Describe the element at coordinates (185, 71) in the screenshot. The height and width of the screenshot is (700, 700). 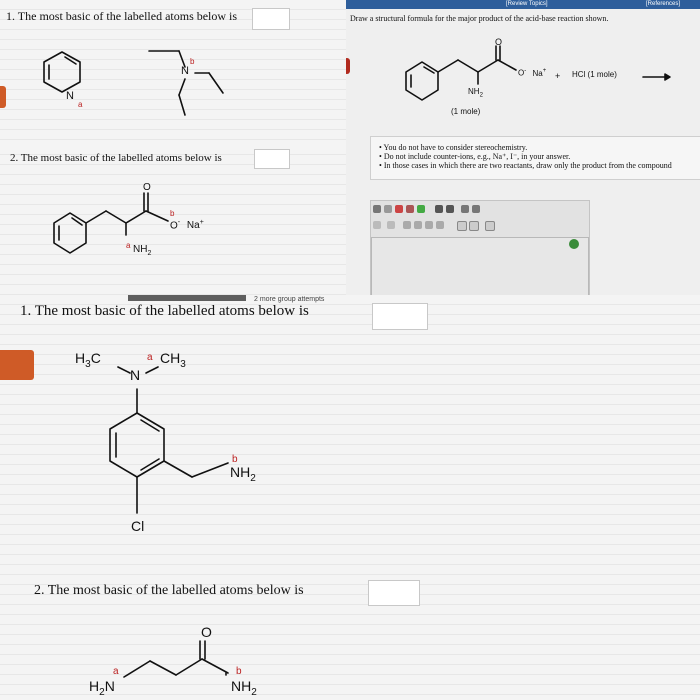
I see `amine-n: N` at that location.